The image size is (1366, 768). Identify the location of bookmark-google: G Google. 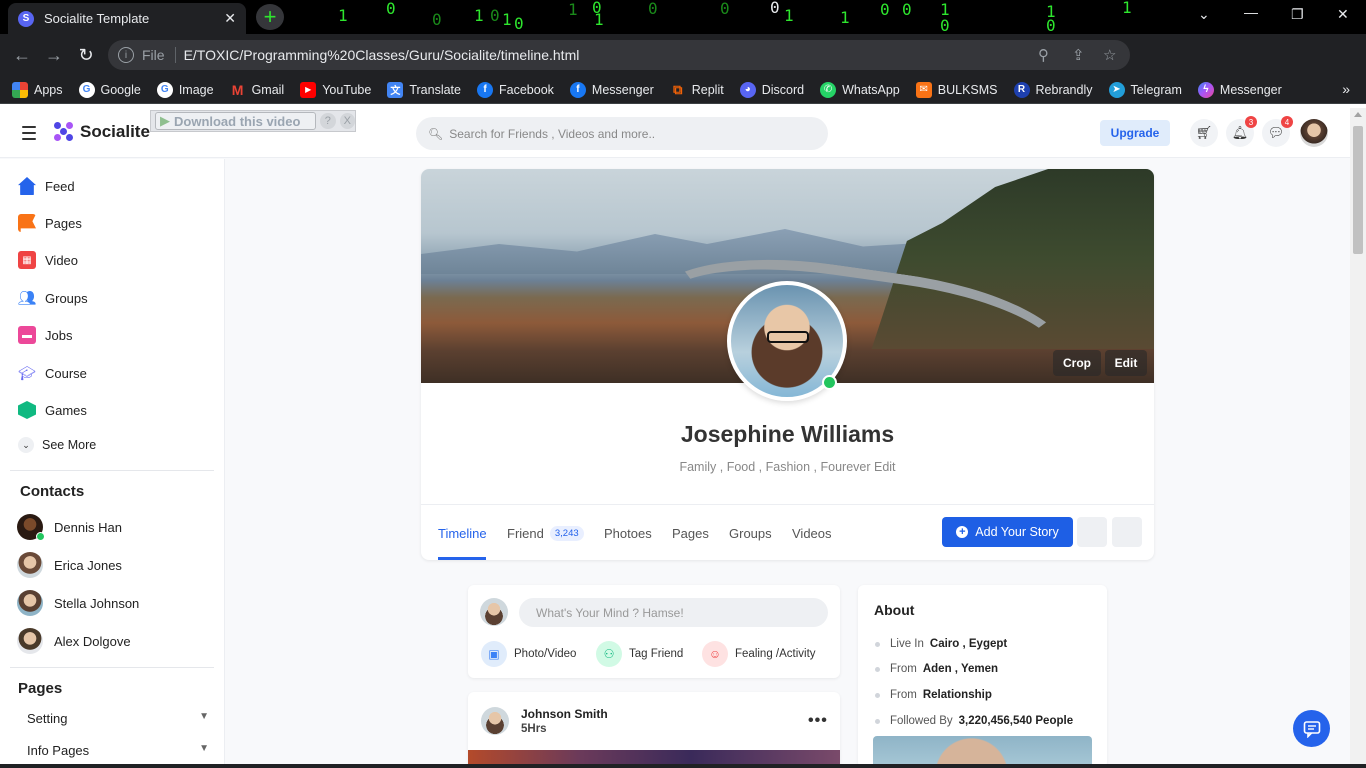
(109, 89).